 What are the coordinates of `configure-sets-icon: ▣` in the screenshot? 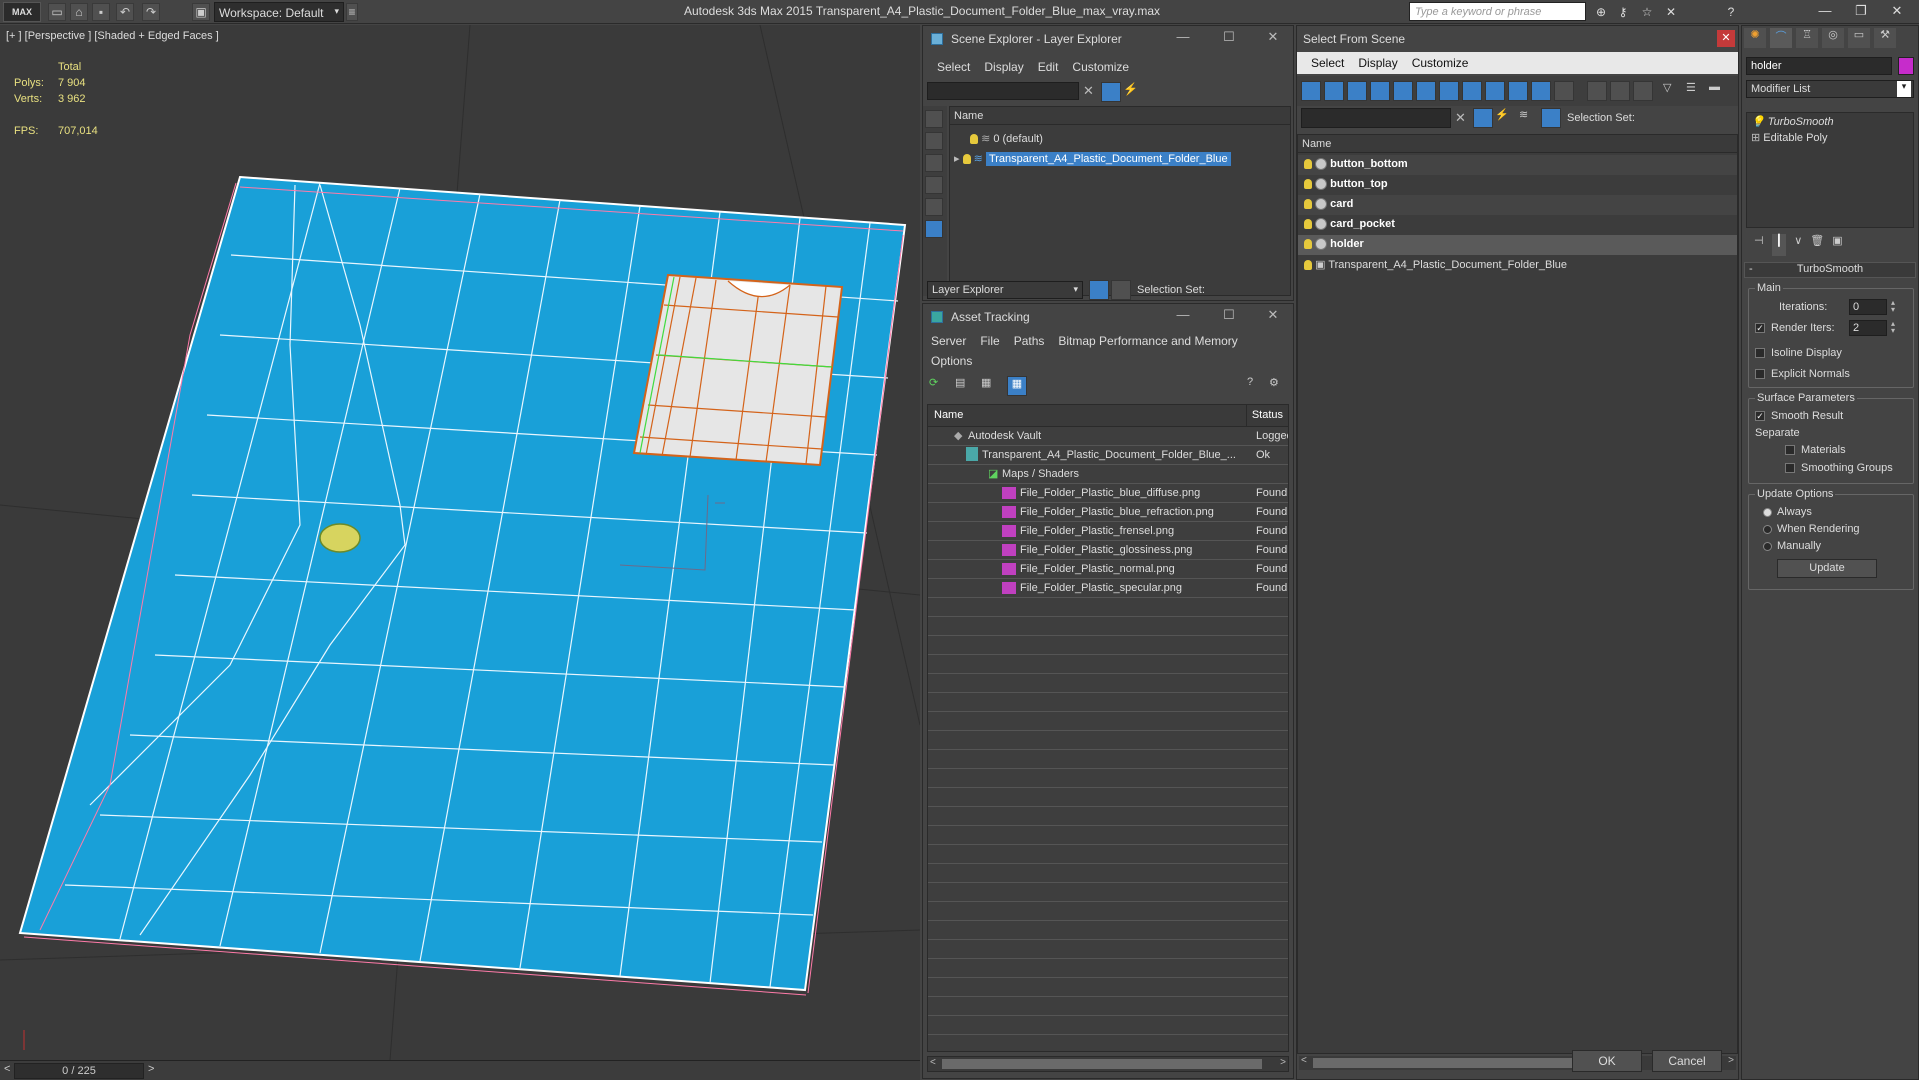 It's located at (1837, 245).